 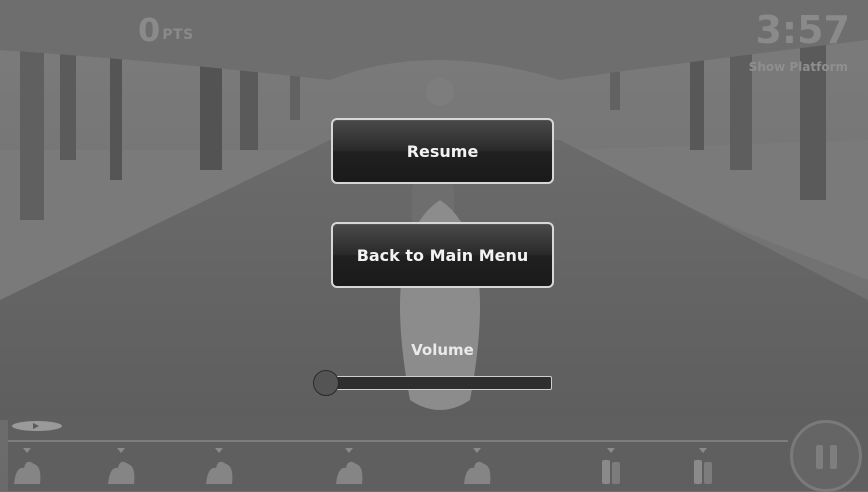 I want to click on back-to-main-menu-button: Back to Main Menu, so click(x=442, y=255).